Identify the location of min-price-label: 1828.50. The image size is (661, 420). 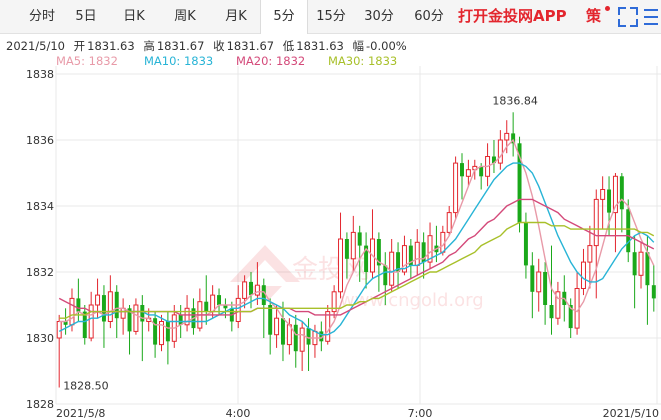
(86, 386).